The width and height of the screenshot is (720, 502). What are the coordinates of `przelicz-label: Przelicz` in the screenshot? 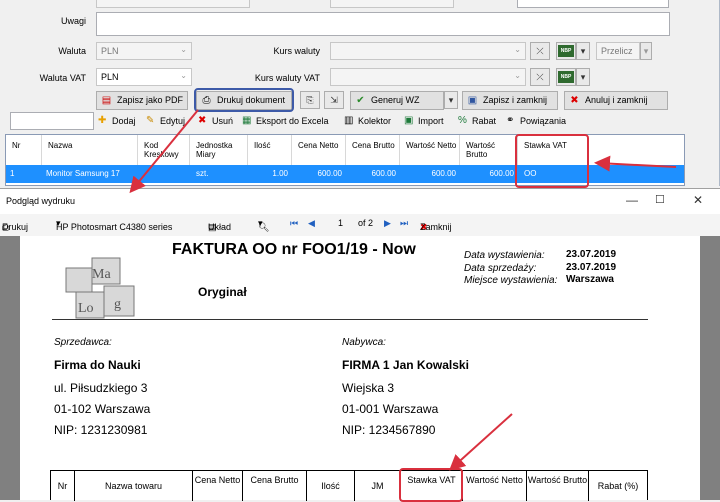 It's located at (617, 51).